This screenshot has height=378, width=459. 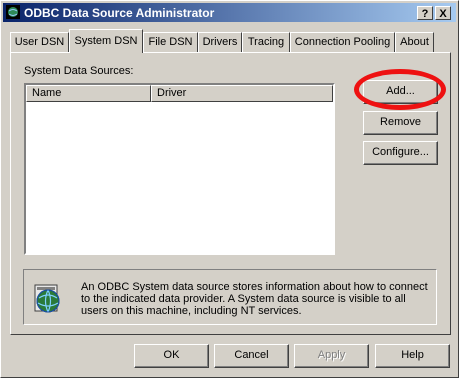 I want to click on remove-button-label: Remove, so click(x=400, y=122).